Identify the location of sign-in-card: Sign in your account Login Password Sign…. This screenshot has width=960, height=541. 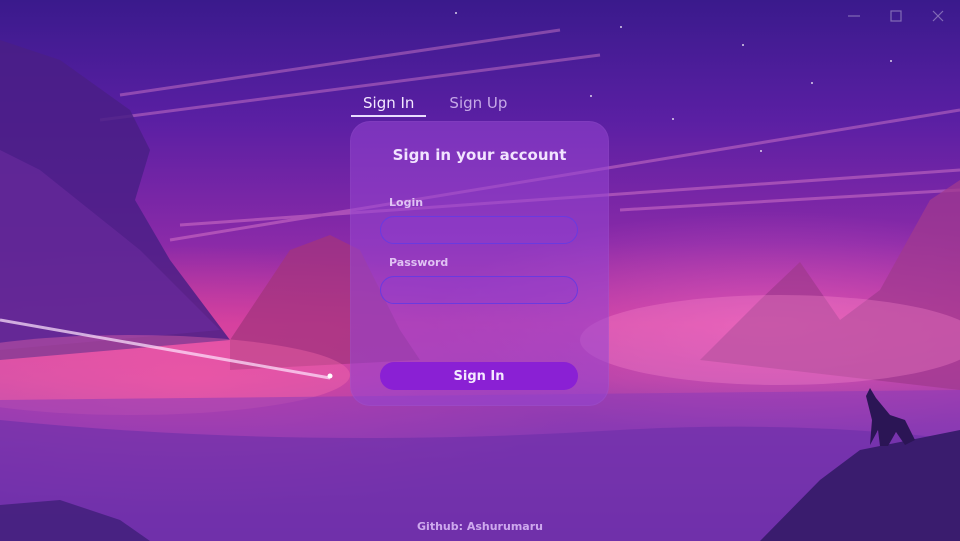
(479, 263).